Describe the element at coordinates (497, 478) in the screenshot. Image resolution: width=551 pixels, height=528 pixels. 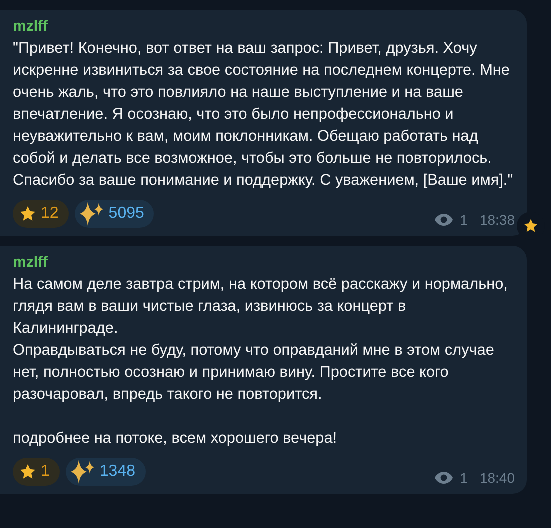
I see `message-time: 18:40` at that location.